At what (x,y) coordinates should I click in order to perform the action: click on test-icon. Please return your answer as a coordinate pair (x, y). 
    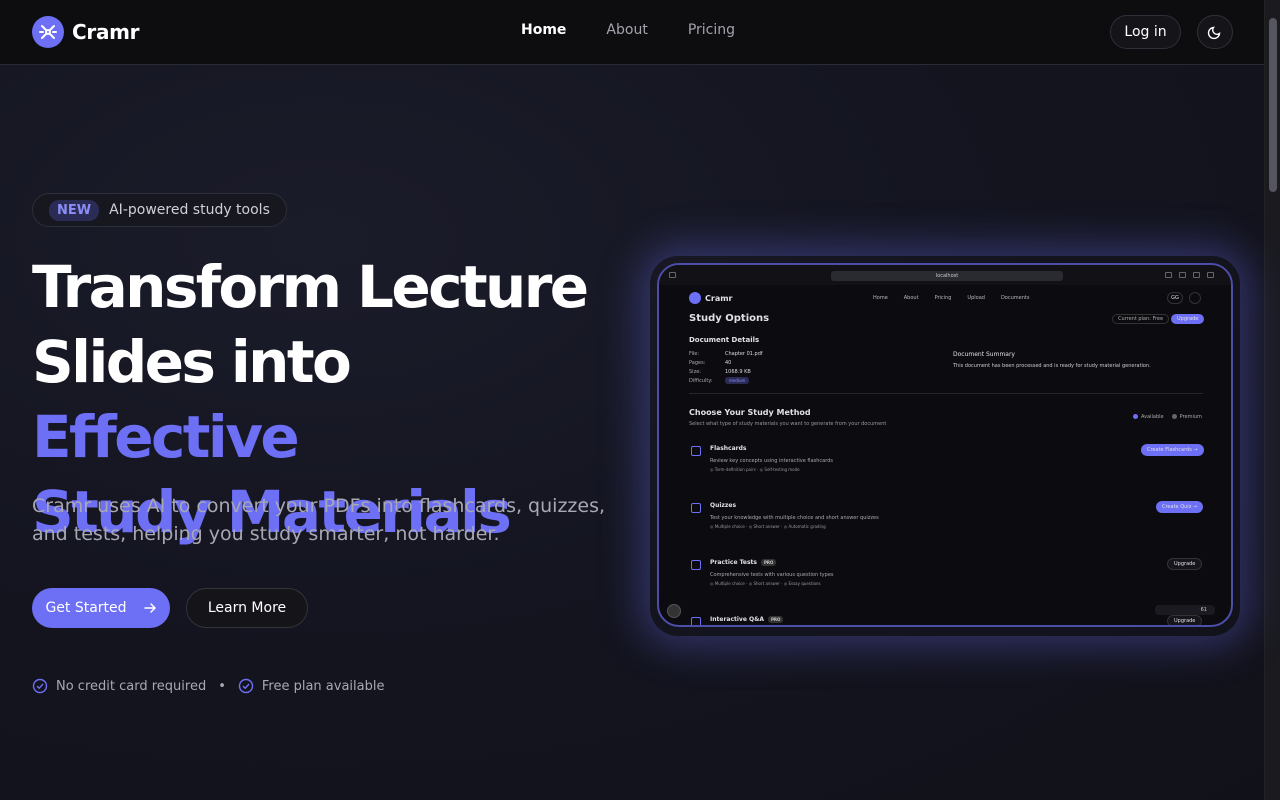
    Looking at the image, I should click on (696, 565).